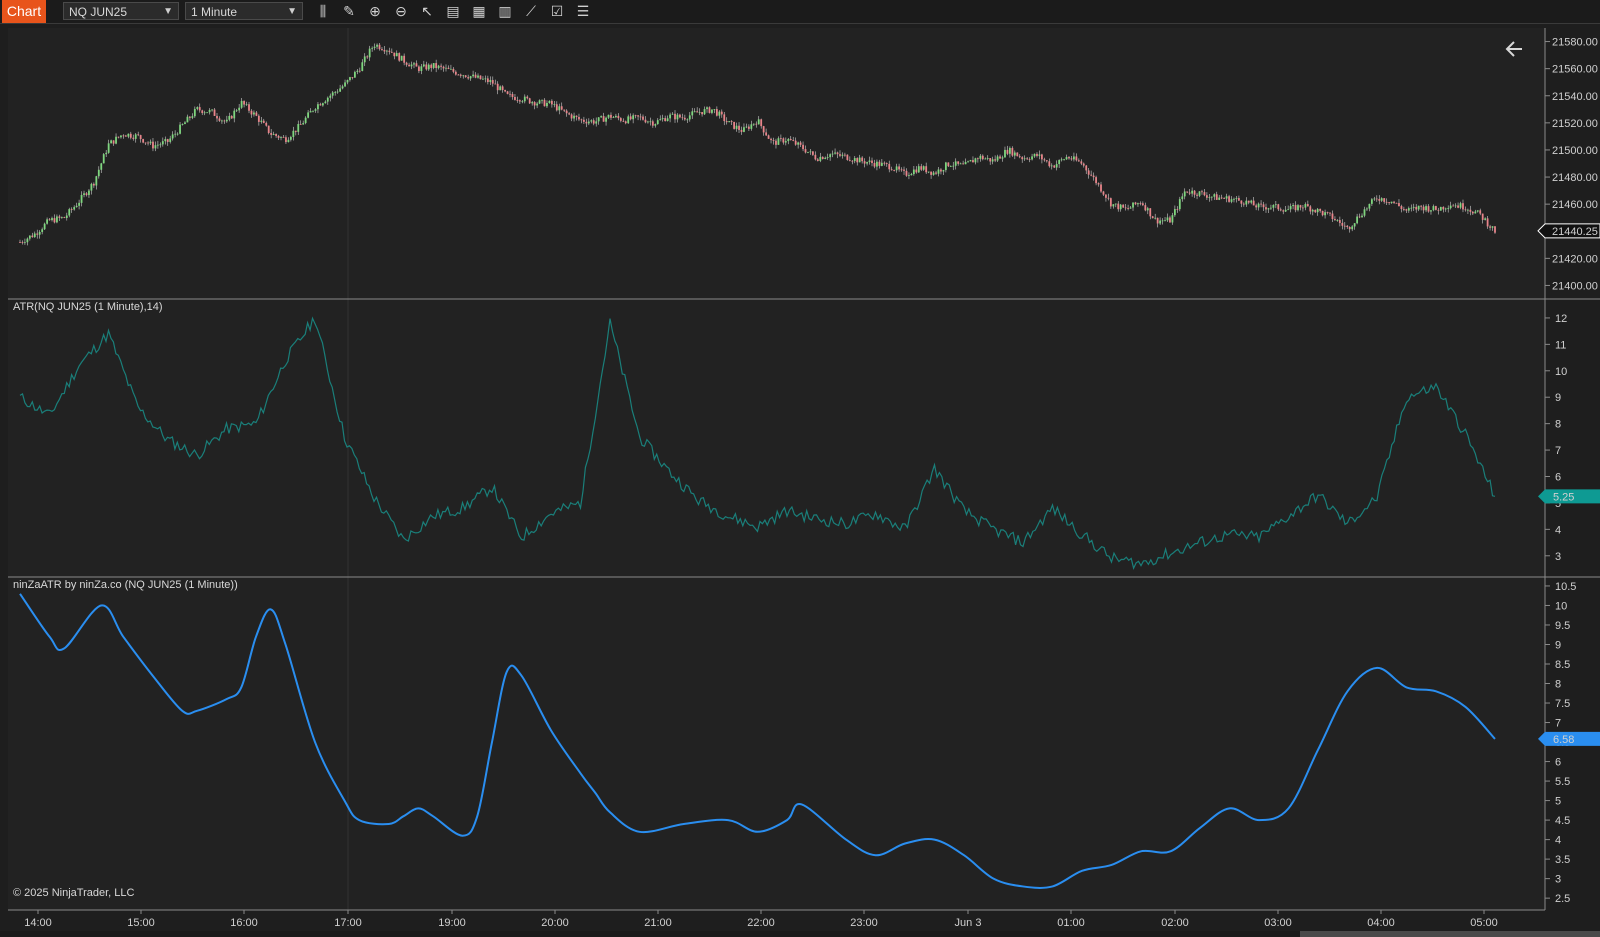  Describe the element at coordinates (1561, 372) in the screenshot. I see `indicator-tick-label: 10` at that location.